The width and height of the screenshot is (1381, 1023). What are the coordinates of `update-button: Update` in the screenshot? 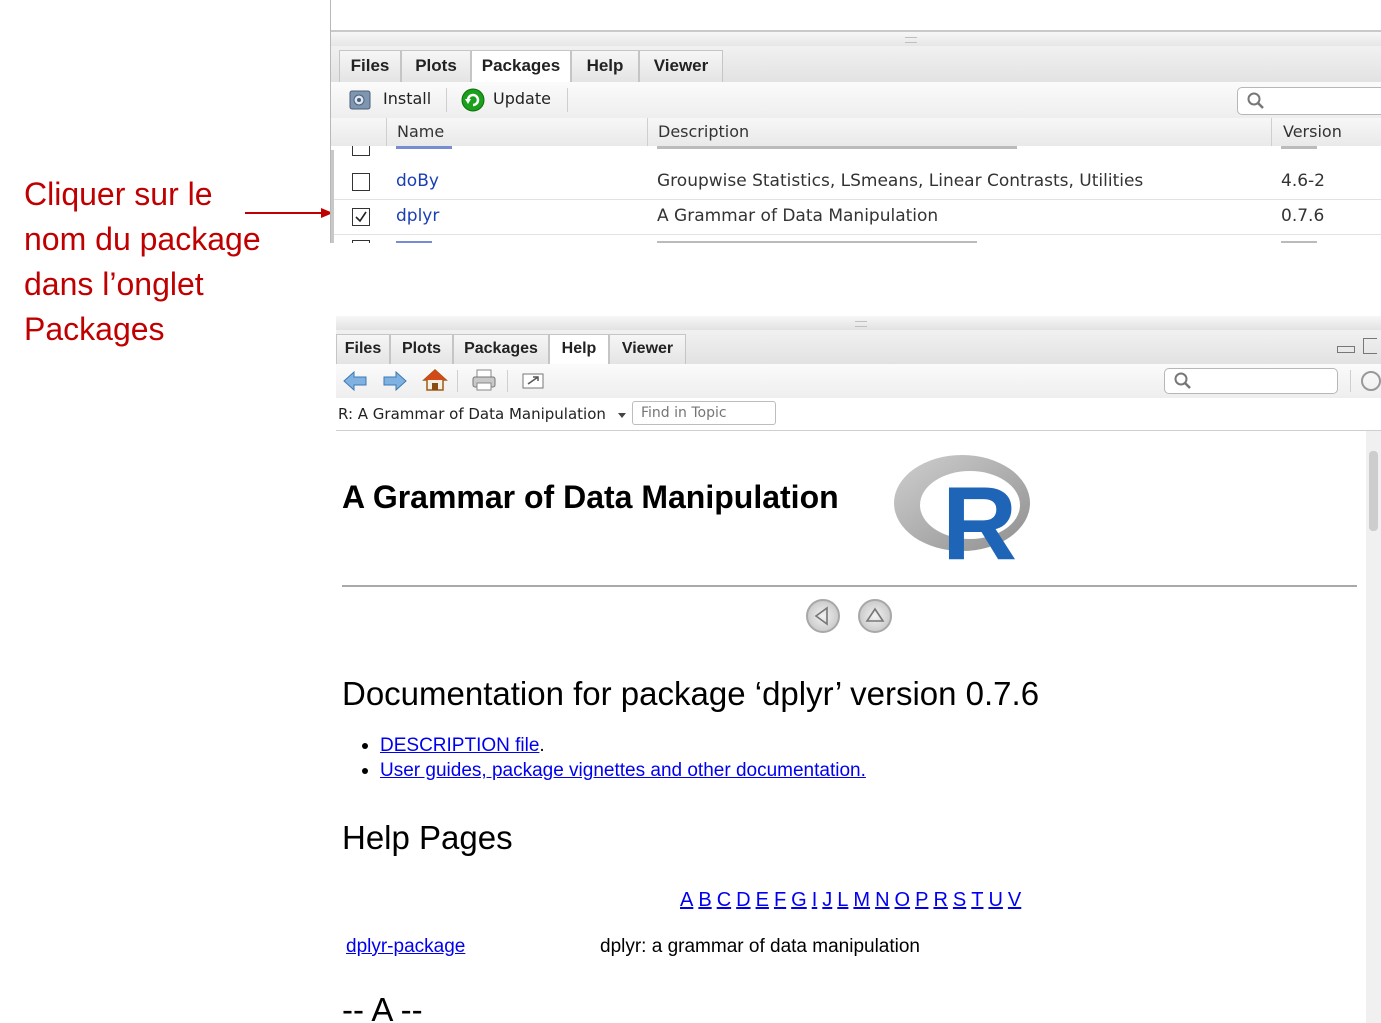 It's located at (514, 100).